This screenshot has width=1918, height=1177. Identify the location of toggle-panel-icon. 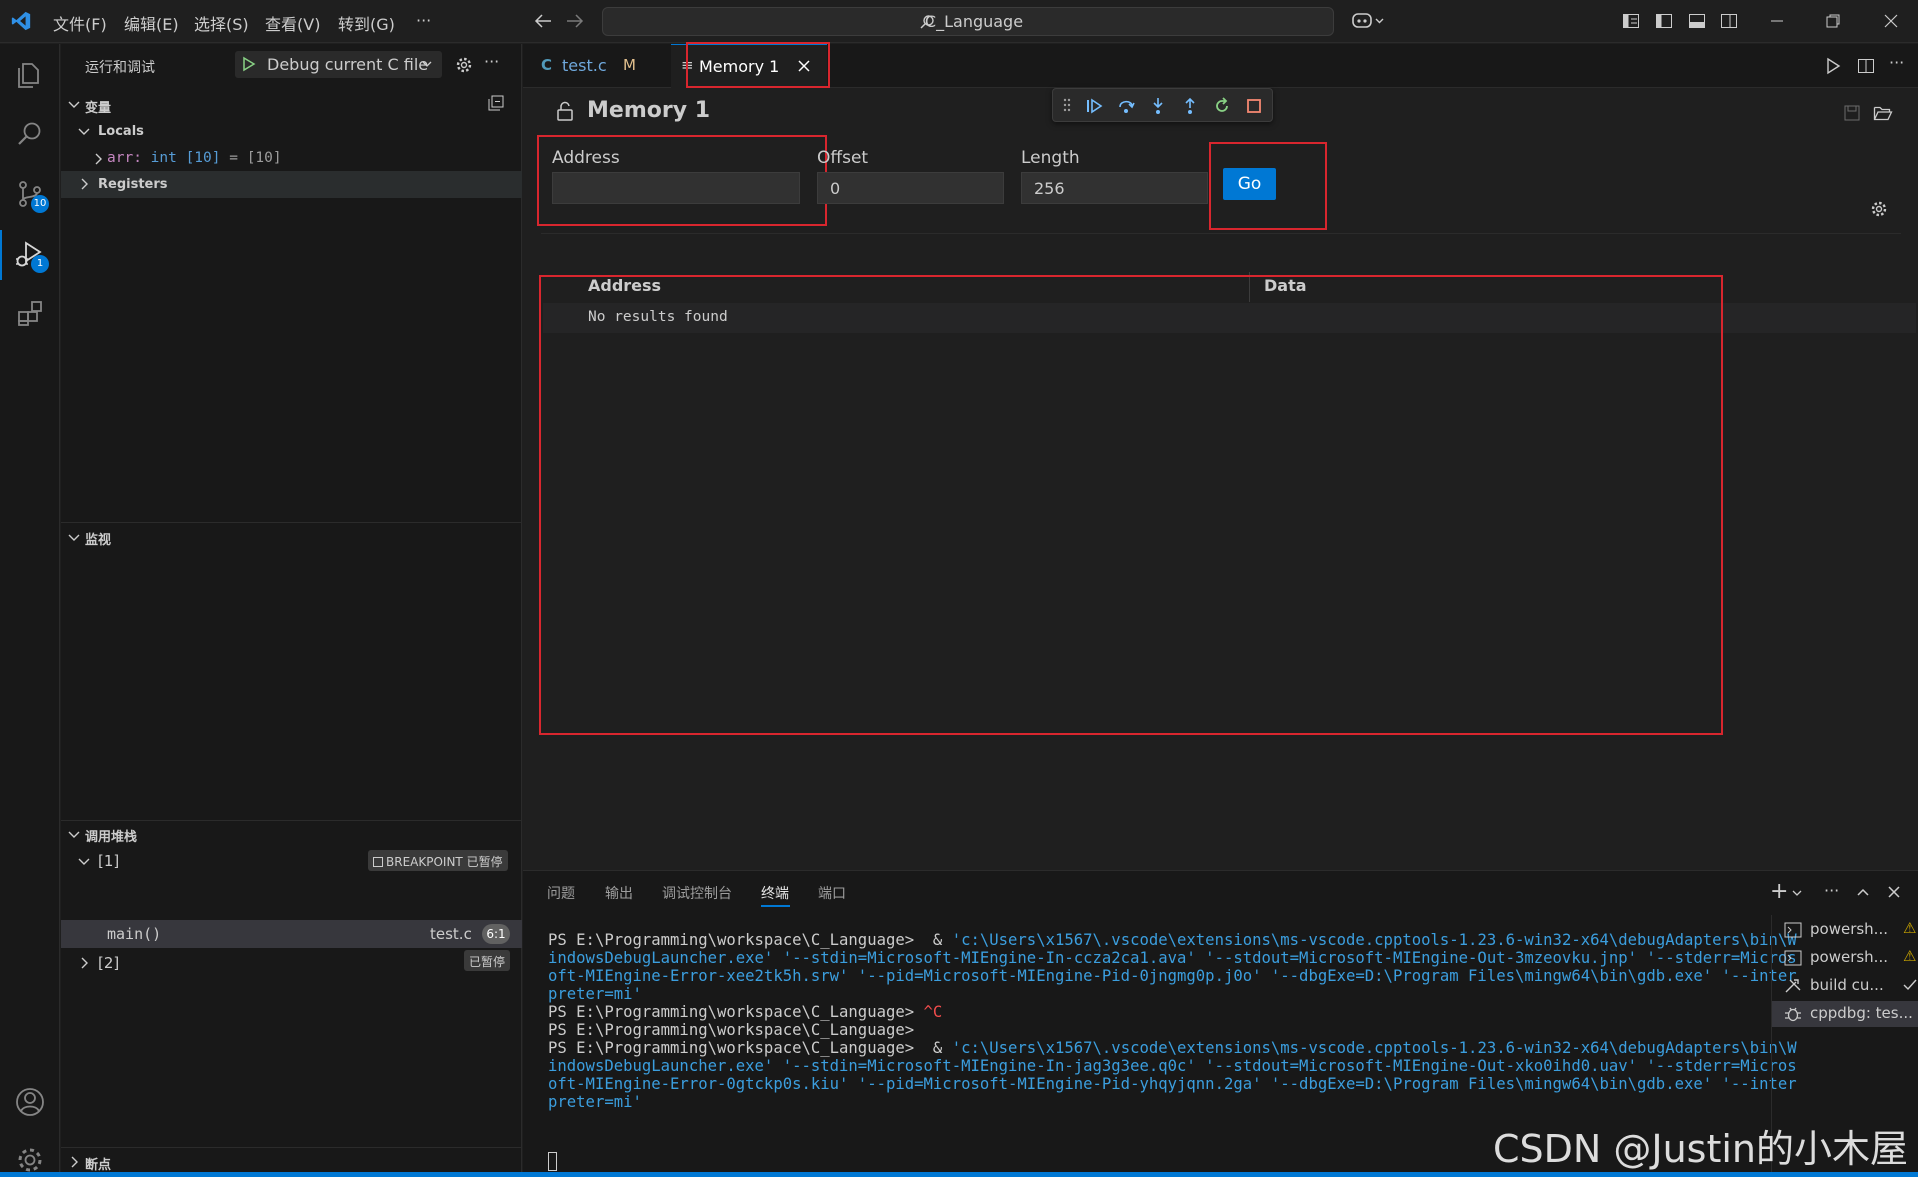
(1697, 21).